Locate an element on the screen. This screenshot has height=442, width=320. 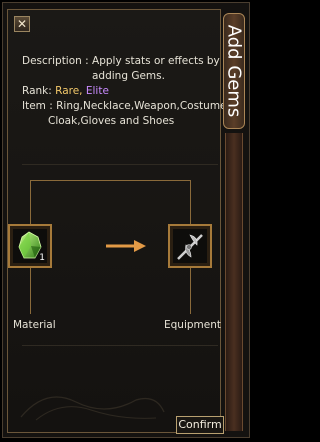
rank-label: Rank: is located at coordinates (37, 91).